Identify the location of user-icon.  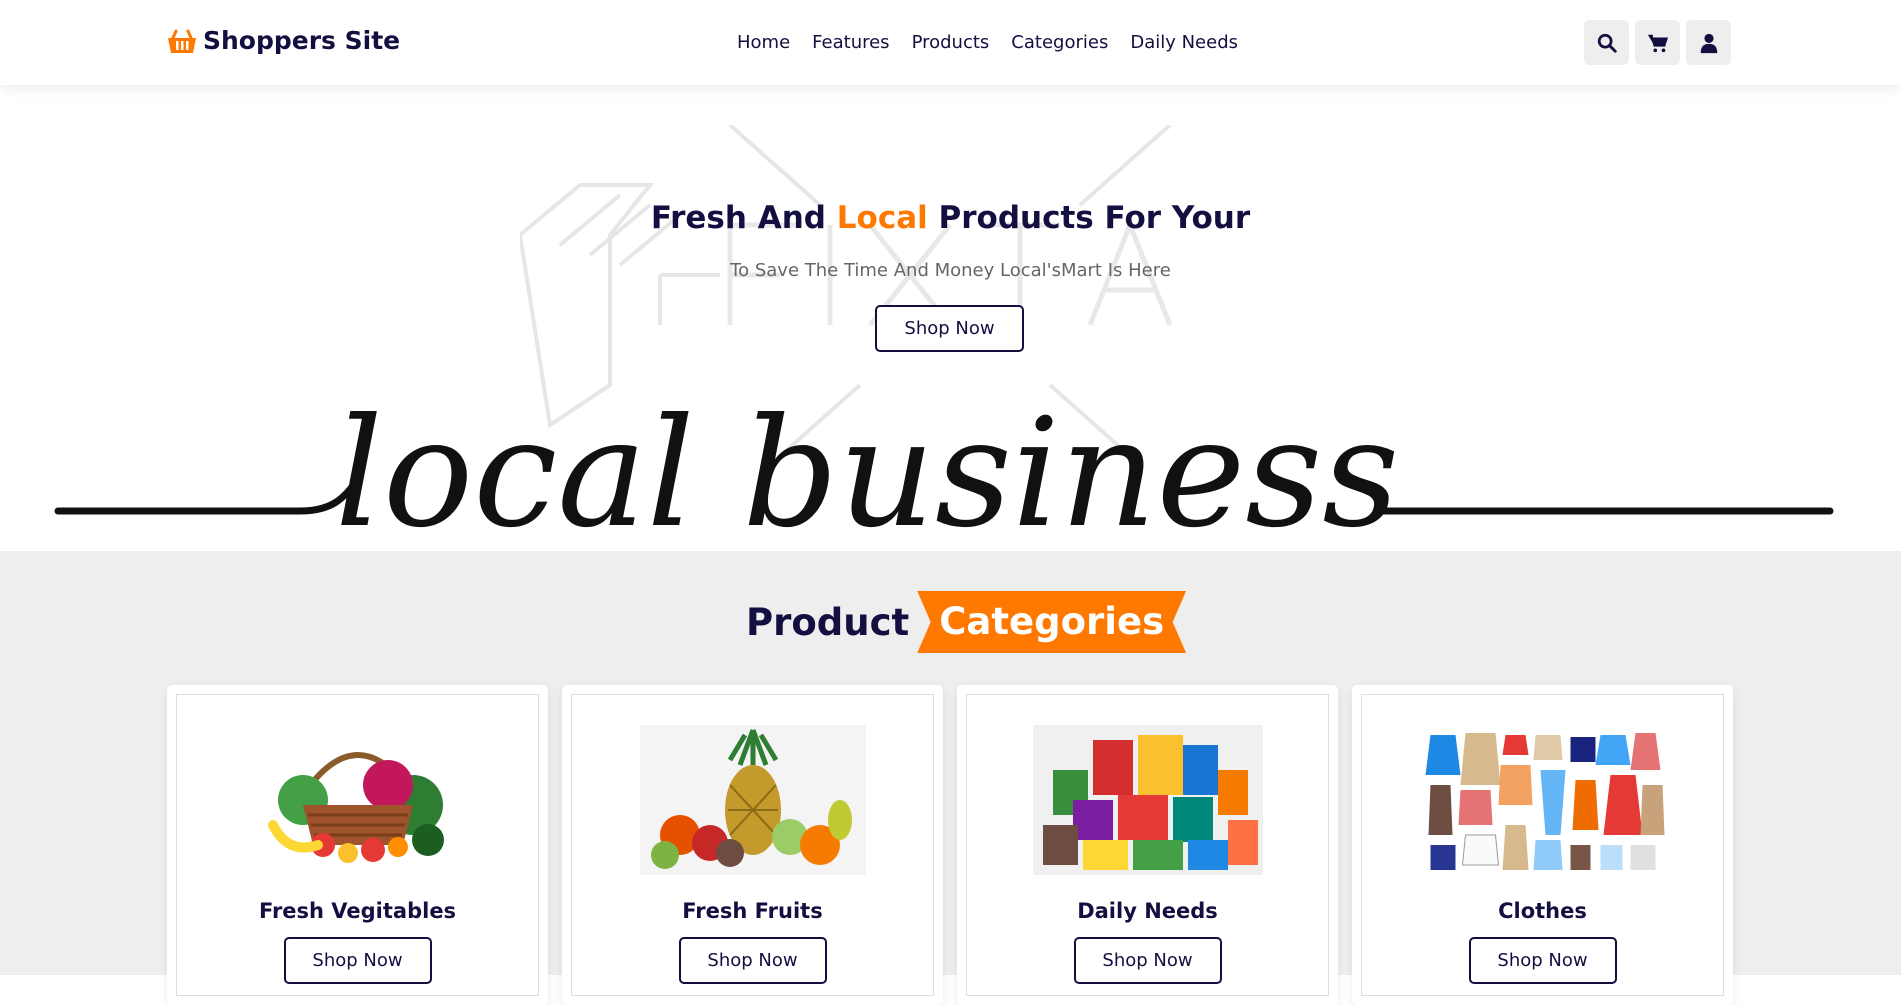
(1708, 43).